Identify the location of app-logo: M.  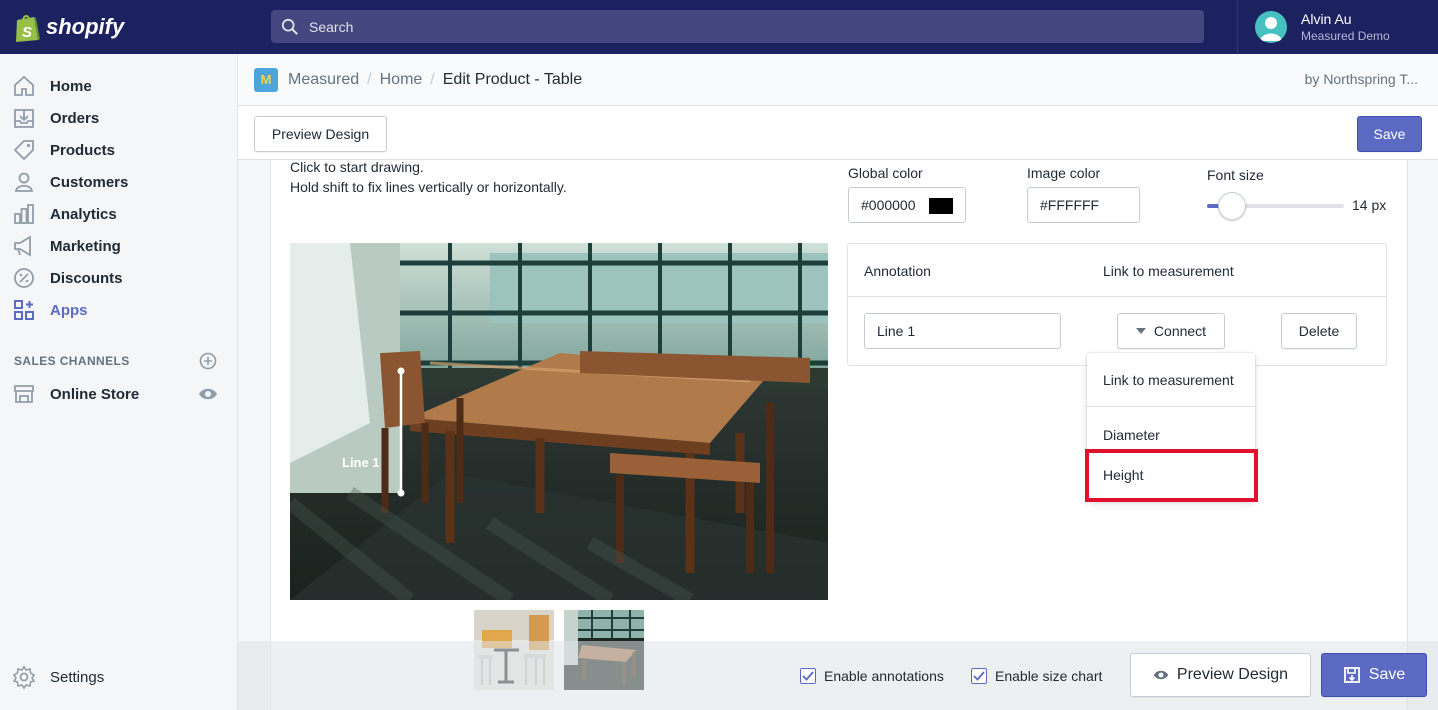
(266, 79).